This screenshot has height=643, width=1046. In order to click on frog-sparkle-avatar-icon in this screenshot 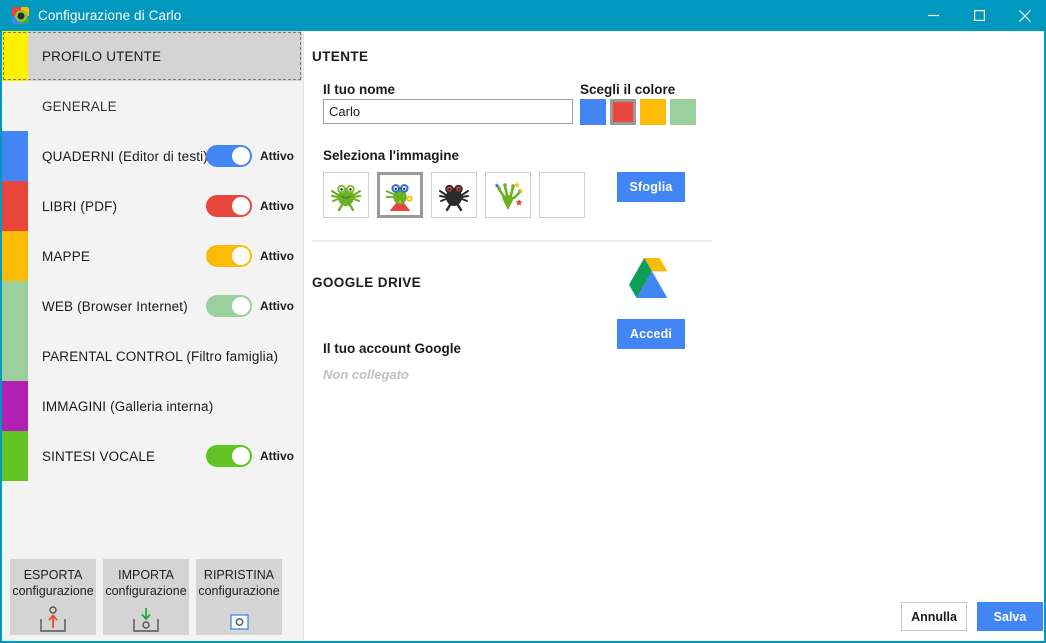, I will do `click(508, 196)`.